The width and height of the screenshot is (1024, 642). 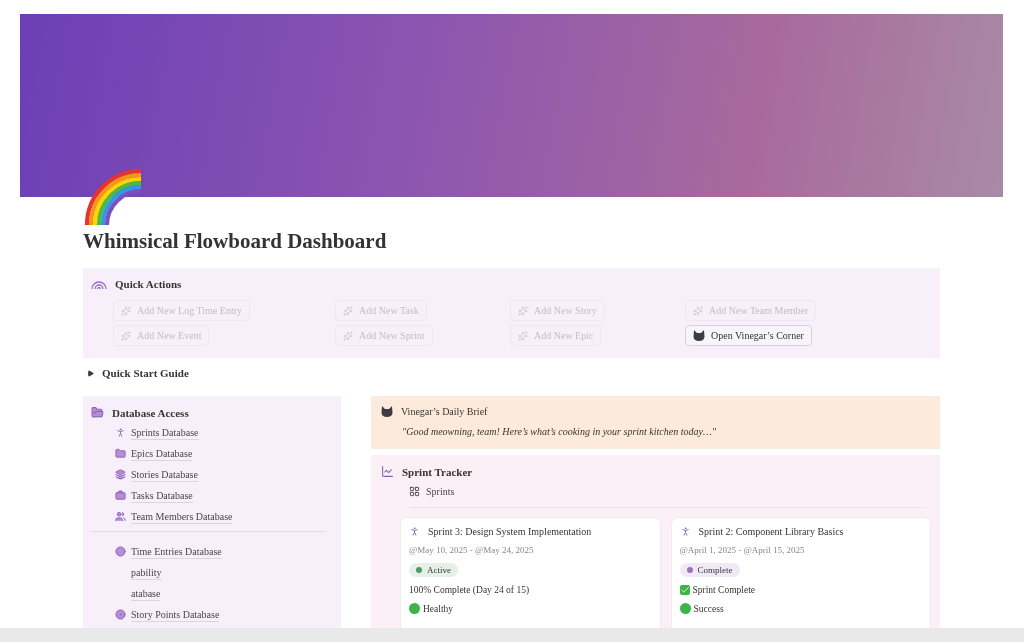 What do you see at coordinates (438, 608) in the screenshot?
I see `health-text: Healthy` at bounding box center [438, 608].